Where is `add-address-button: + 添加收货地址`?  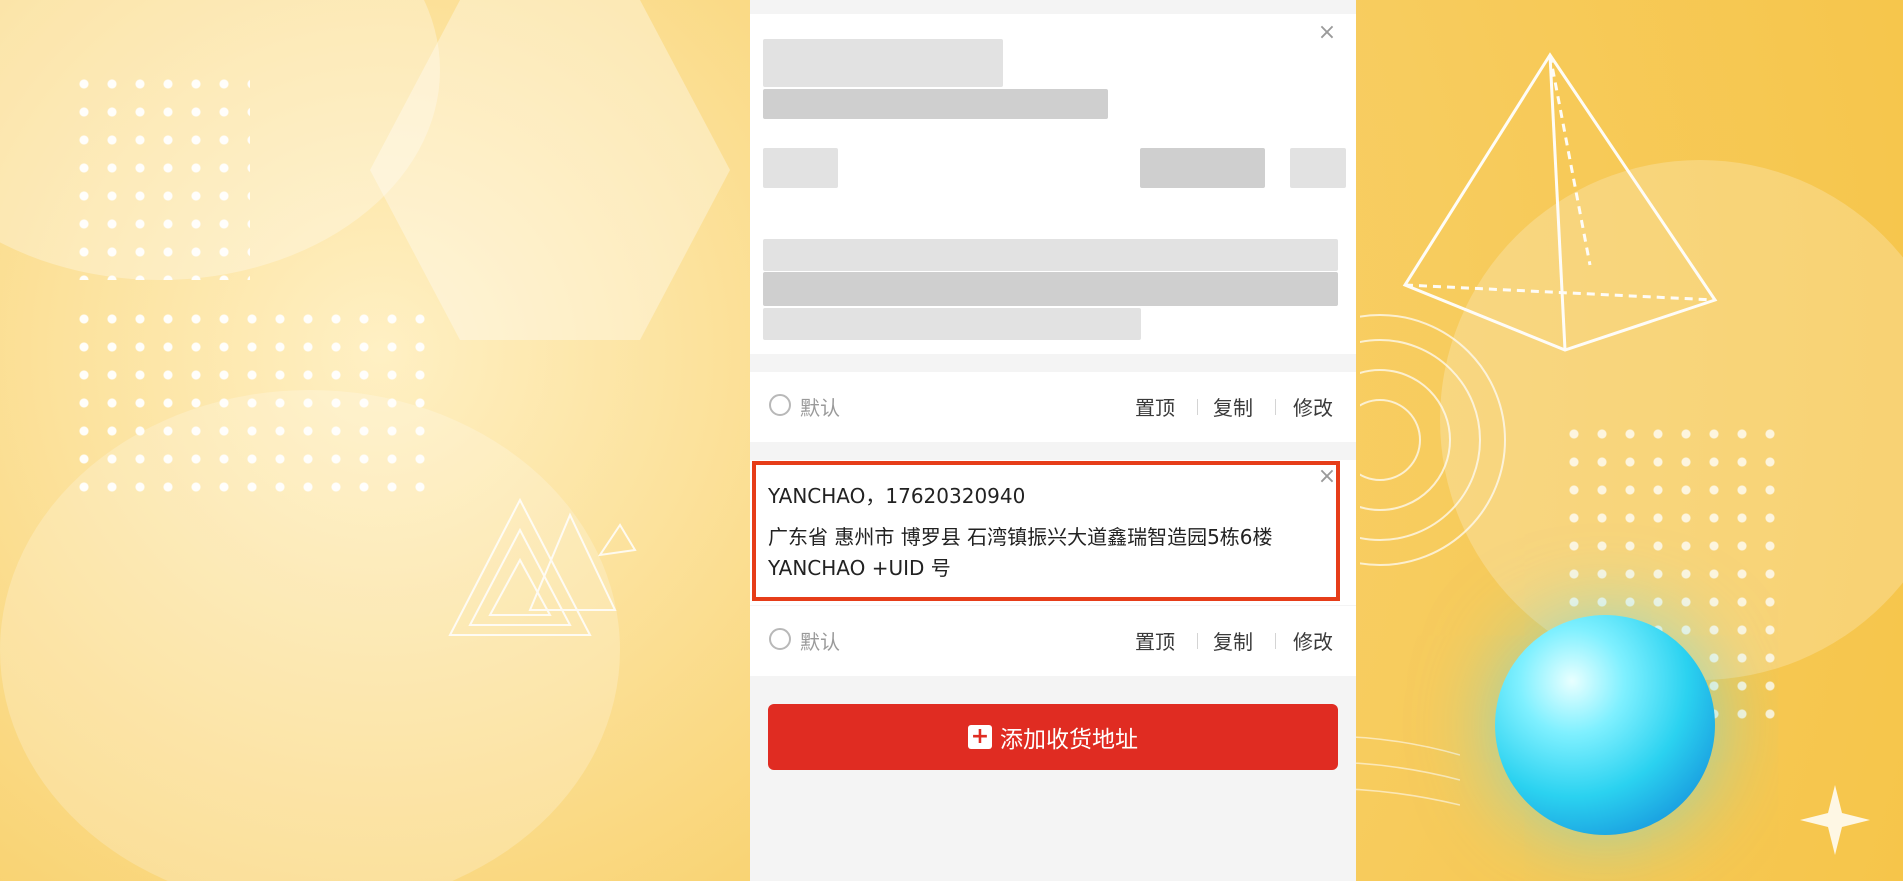
add-address-button: + 添加收货地址 is located at coordinates (1053, 737).